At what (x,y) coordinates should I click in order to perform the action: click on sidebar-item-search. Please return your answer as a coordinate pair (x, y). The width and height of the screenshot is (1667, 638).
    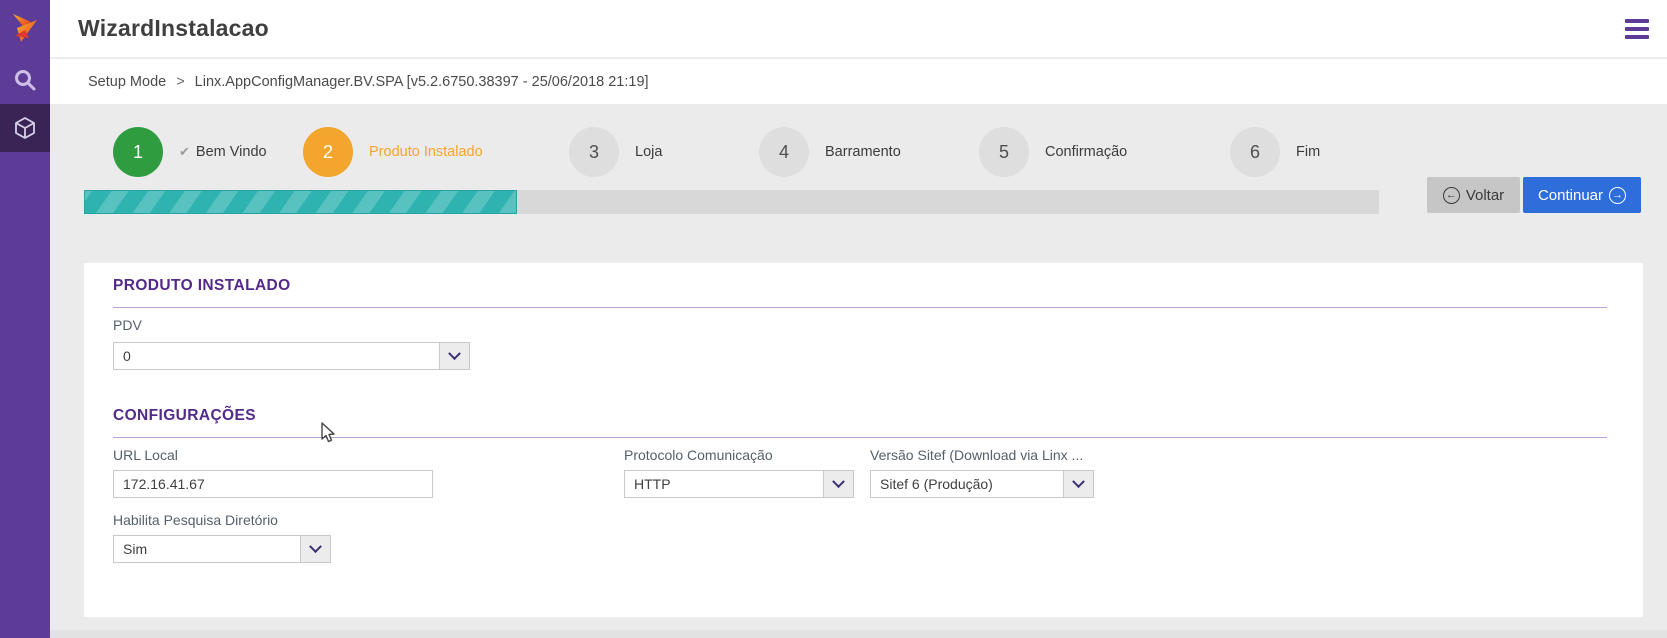
    Looking at the image, I should click on (25, 80).